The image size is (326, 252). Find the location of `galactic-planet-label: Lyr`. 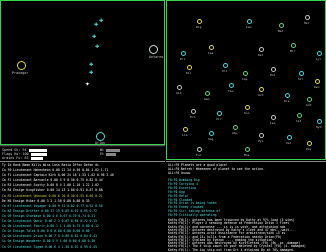

galactic-planet-label: Lyr is located at coordinates (319, 59).